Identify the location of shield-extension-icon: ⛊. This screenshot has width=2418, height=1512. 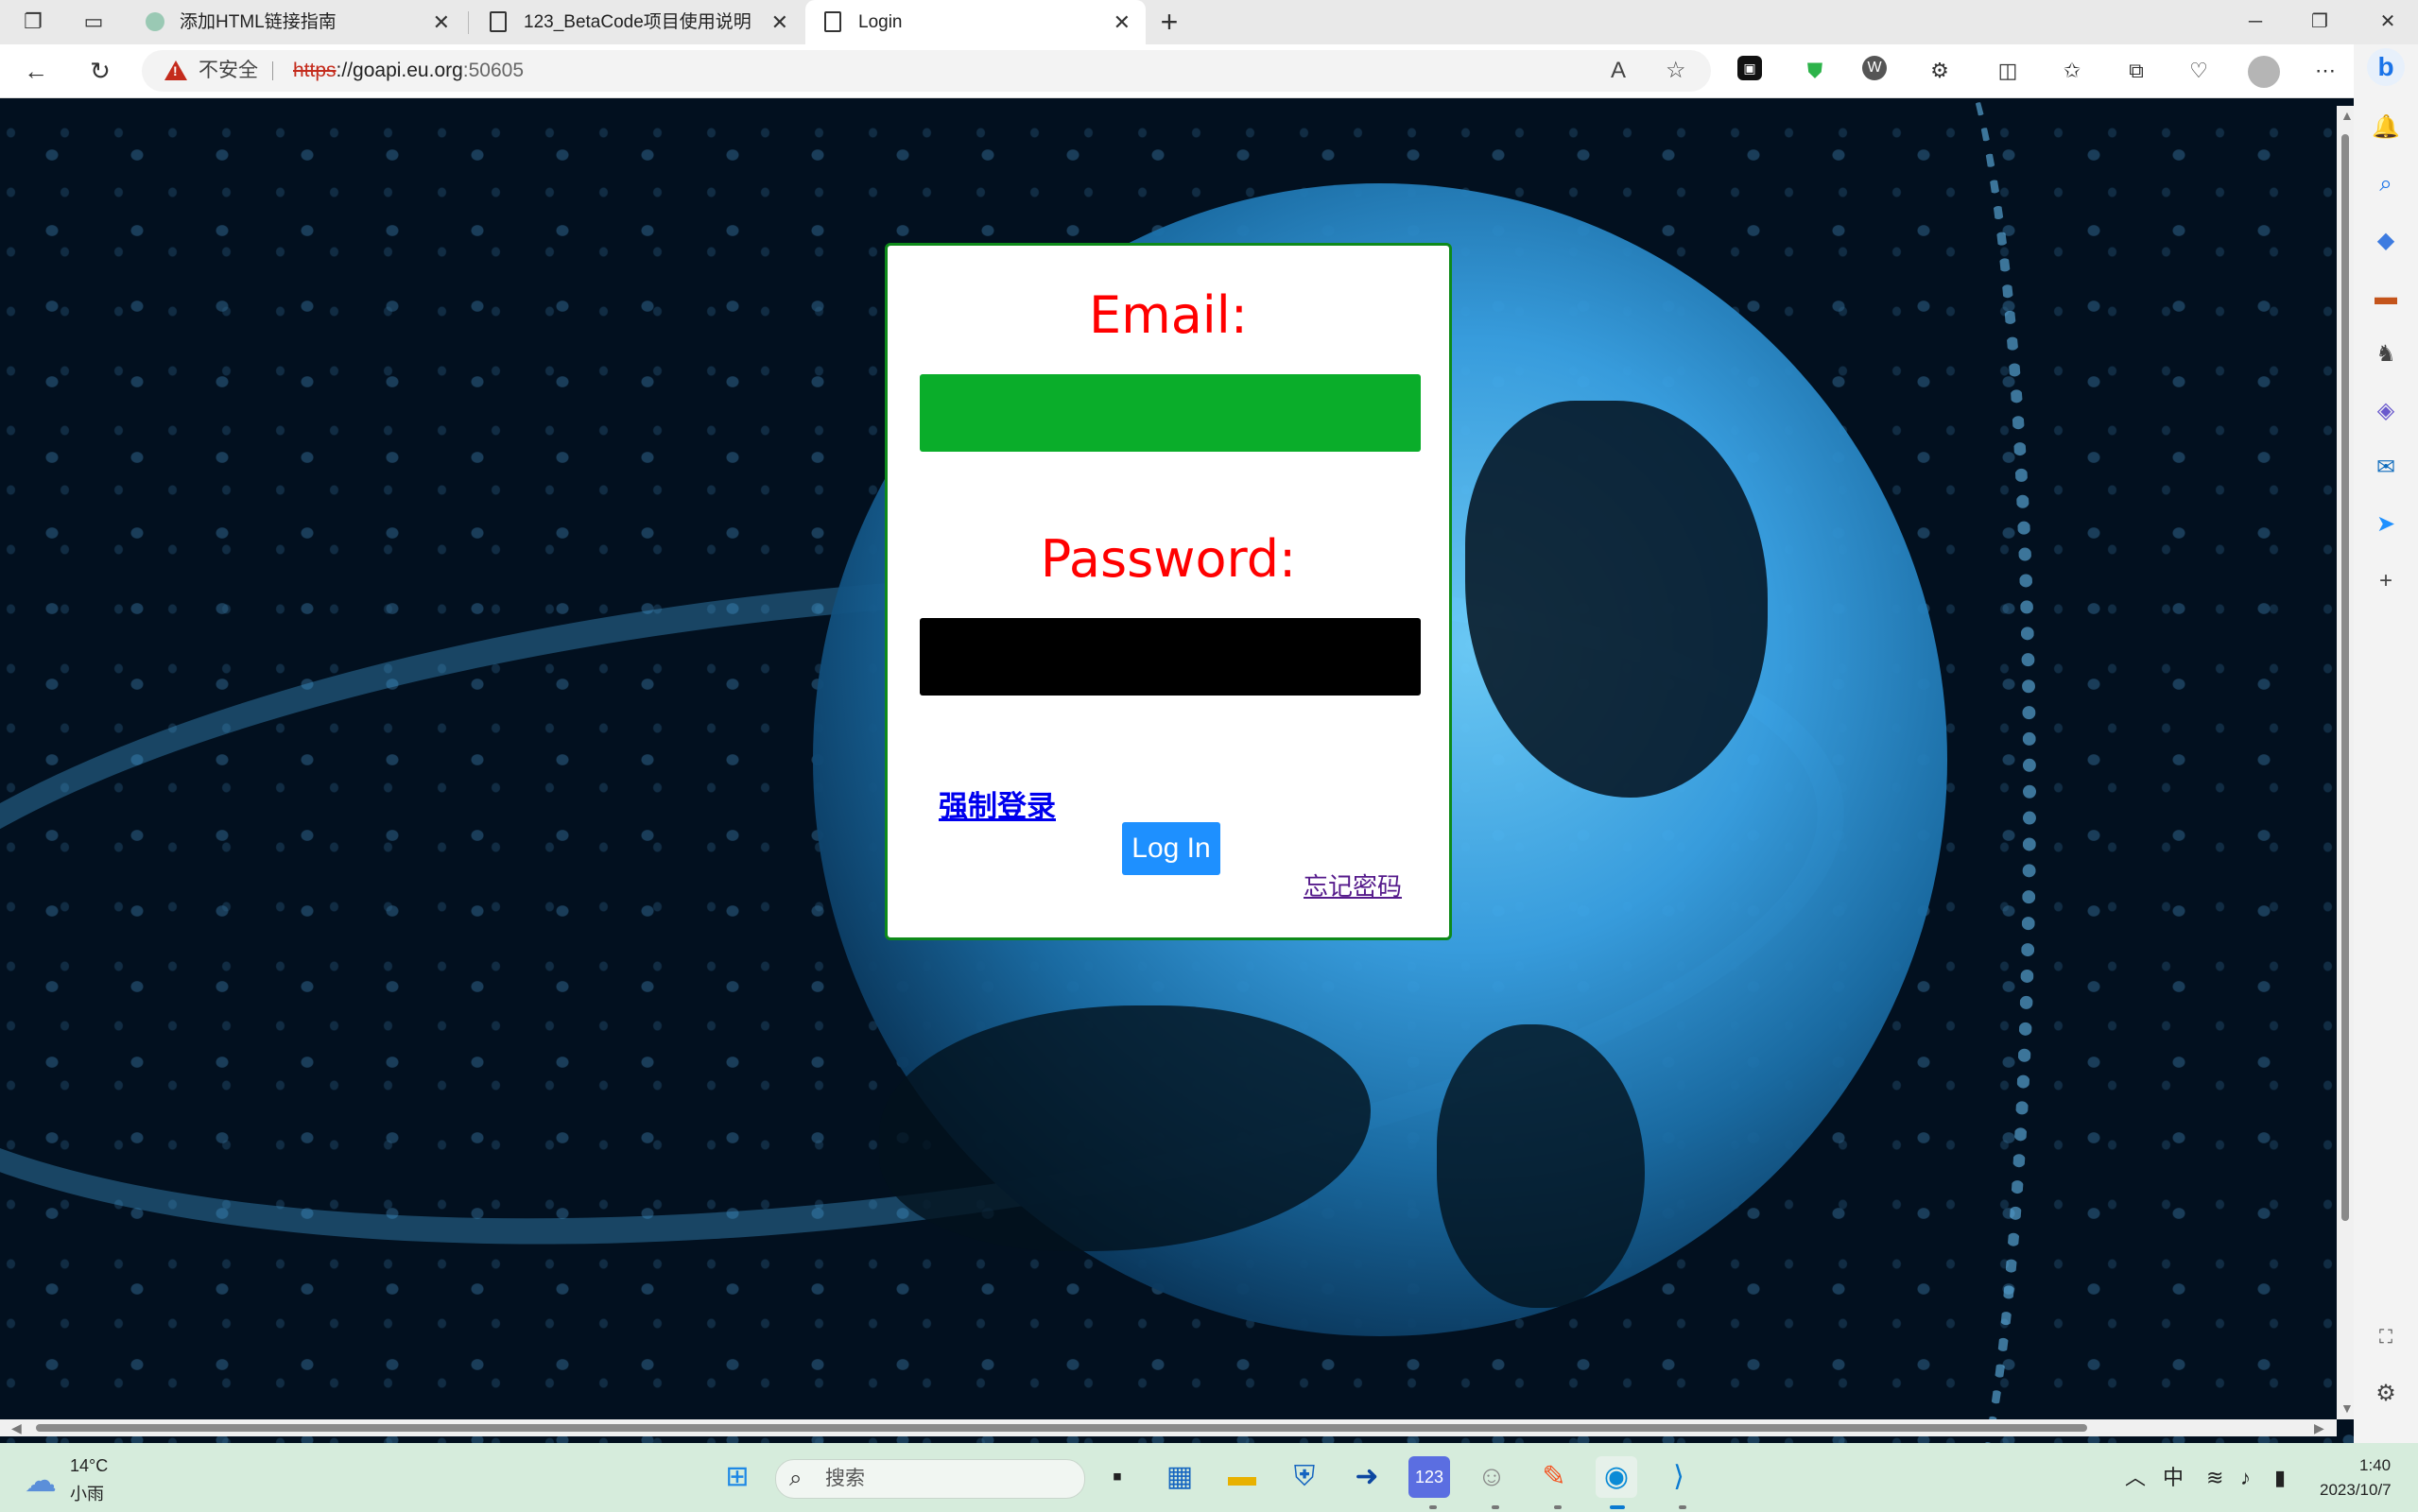
(1815, 71).